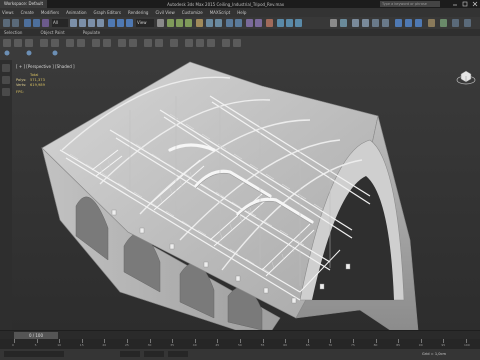  I want to click on ruler-tick-label: 20, so click(104, 345).